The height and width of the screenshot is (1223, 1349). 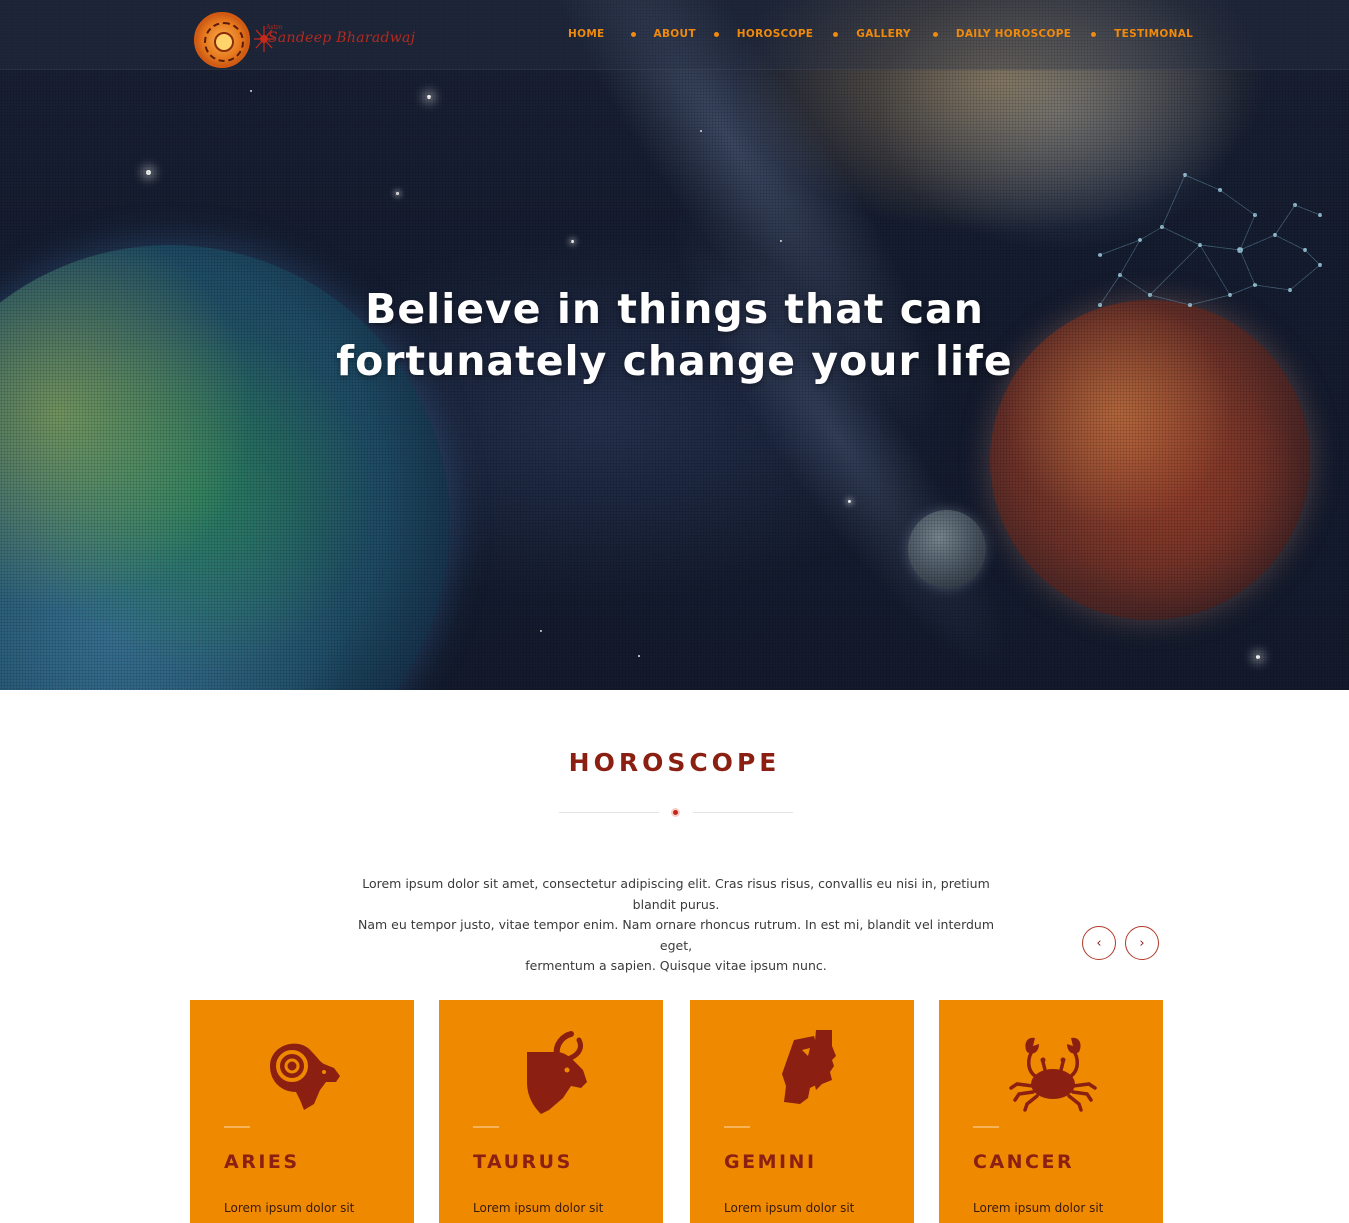 I want to click on carousel-next-button: ›, so click(x=1142, y=943).